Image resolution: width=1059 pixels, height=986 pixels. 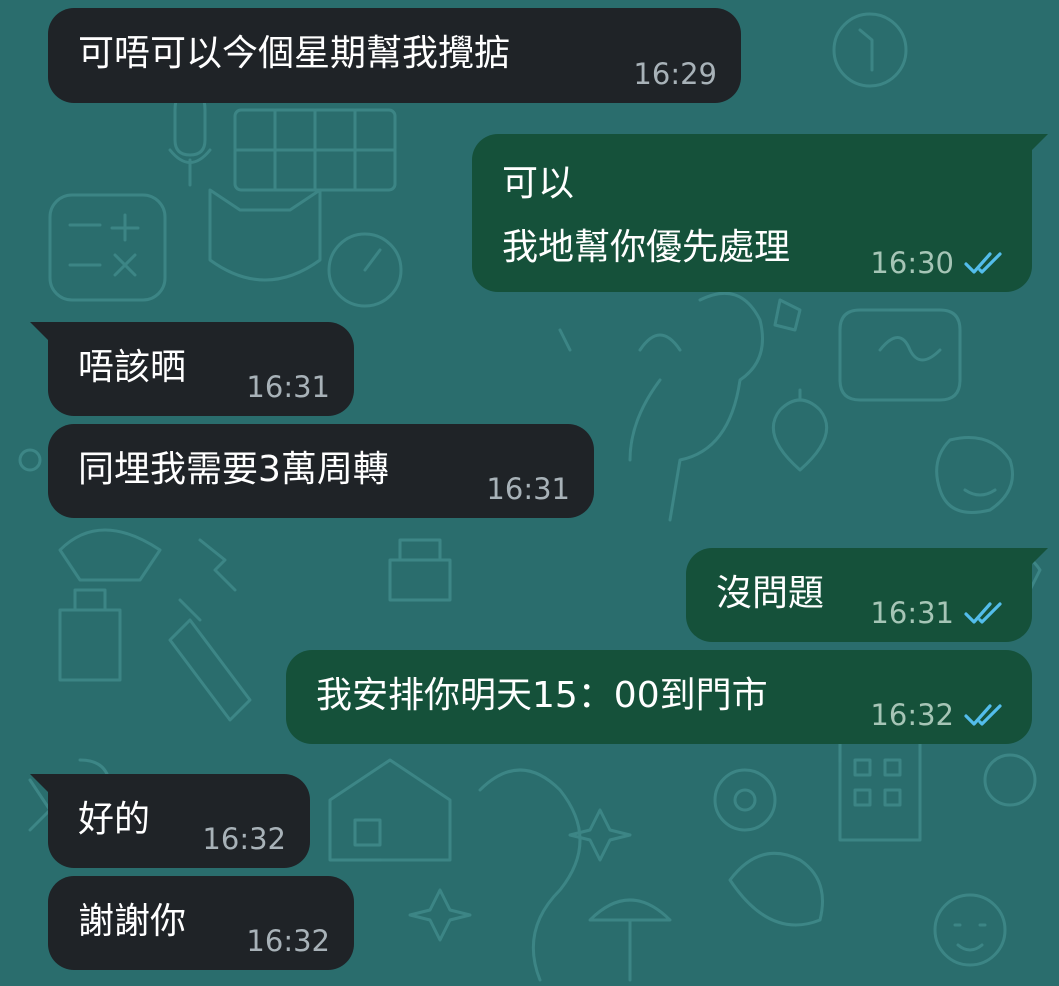 I want to click on message-line: 唔該晒, so click(x=132, y=367).